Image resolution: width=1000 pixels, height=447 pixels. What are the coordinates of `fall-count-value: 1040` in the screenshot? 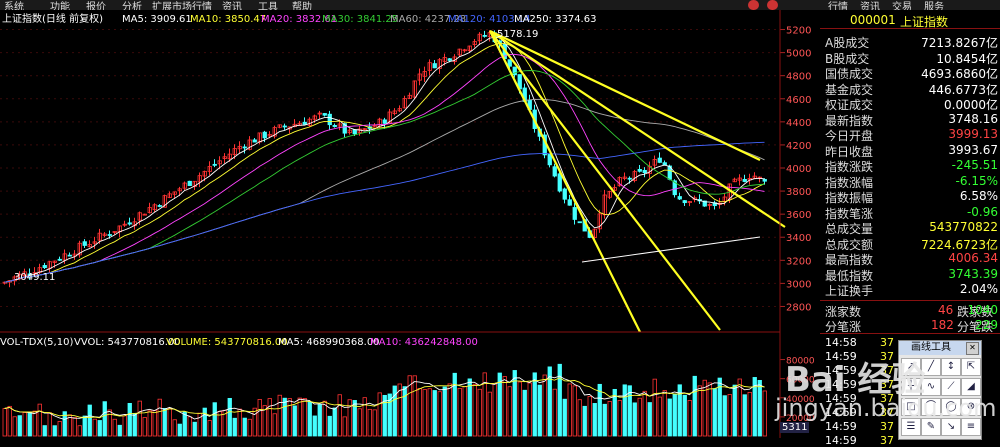 It's located at (982, 310).